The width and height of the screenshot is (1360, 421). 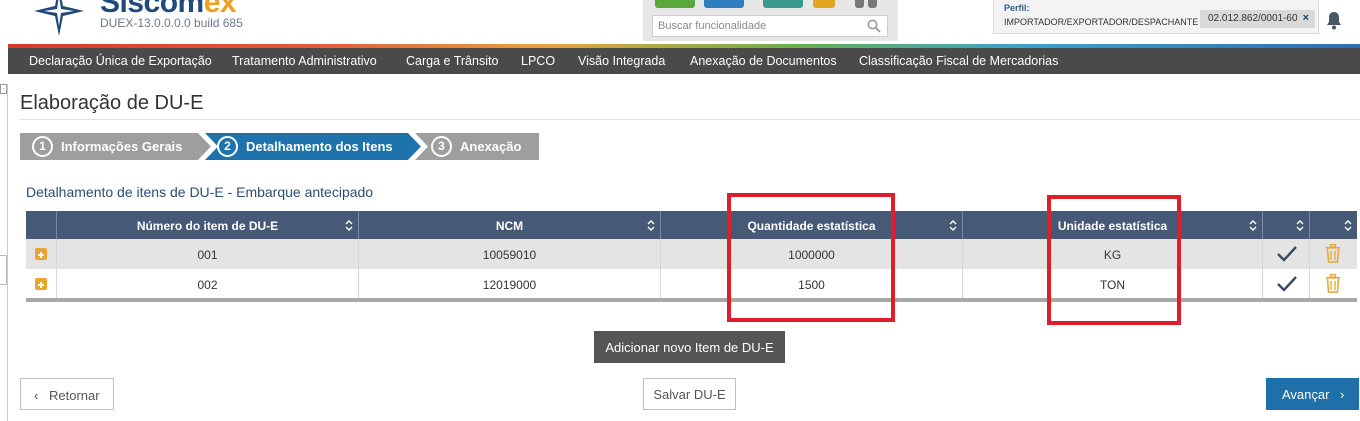 I want to click on highlight-unidade, so click(x=1114, y=260).